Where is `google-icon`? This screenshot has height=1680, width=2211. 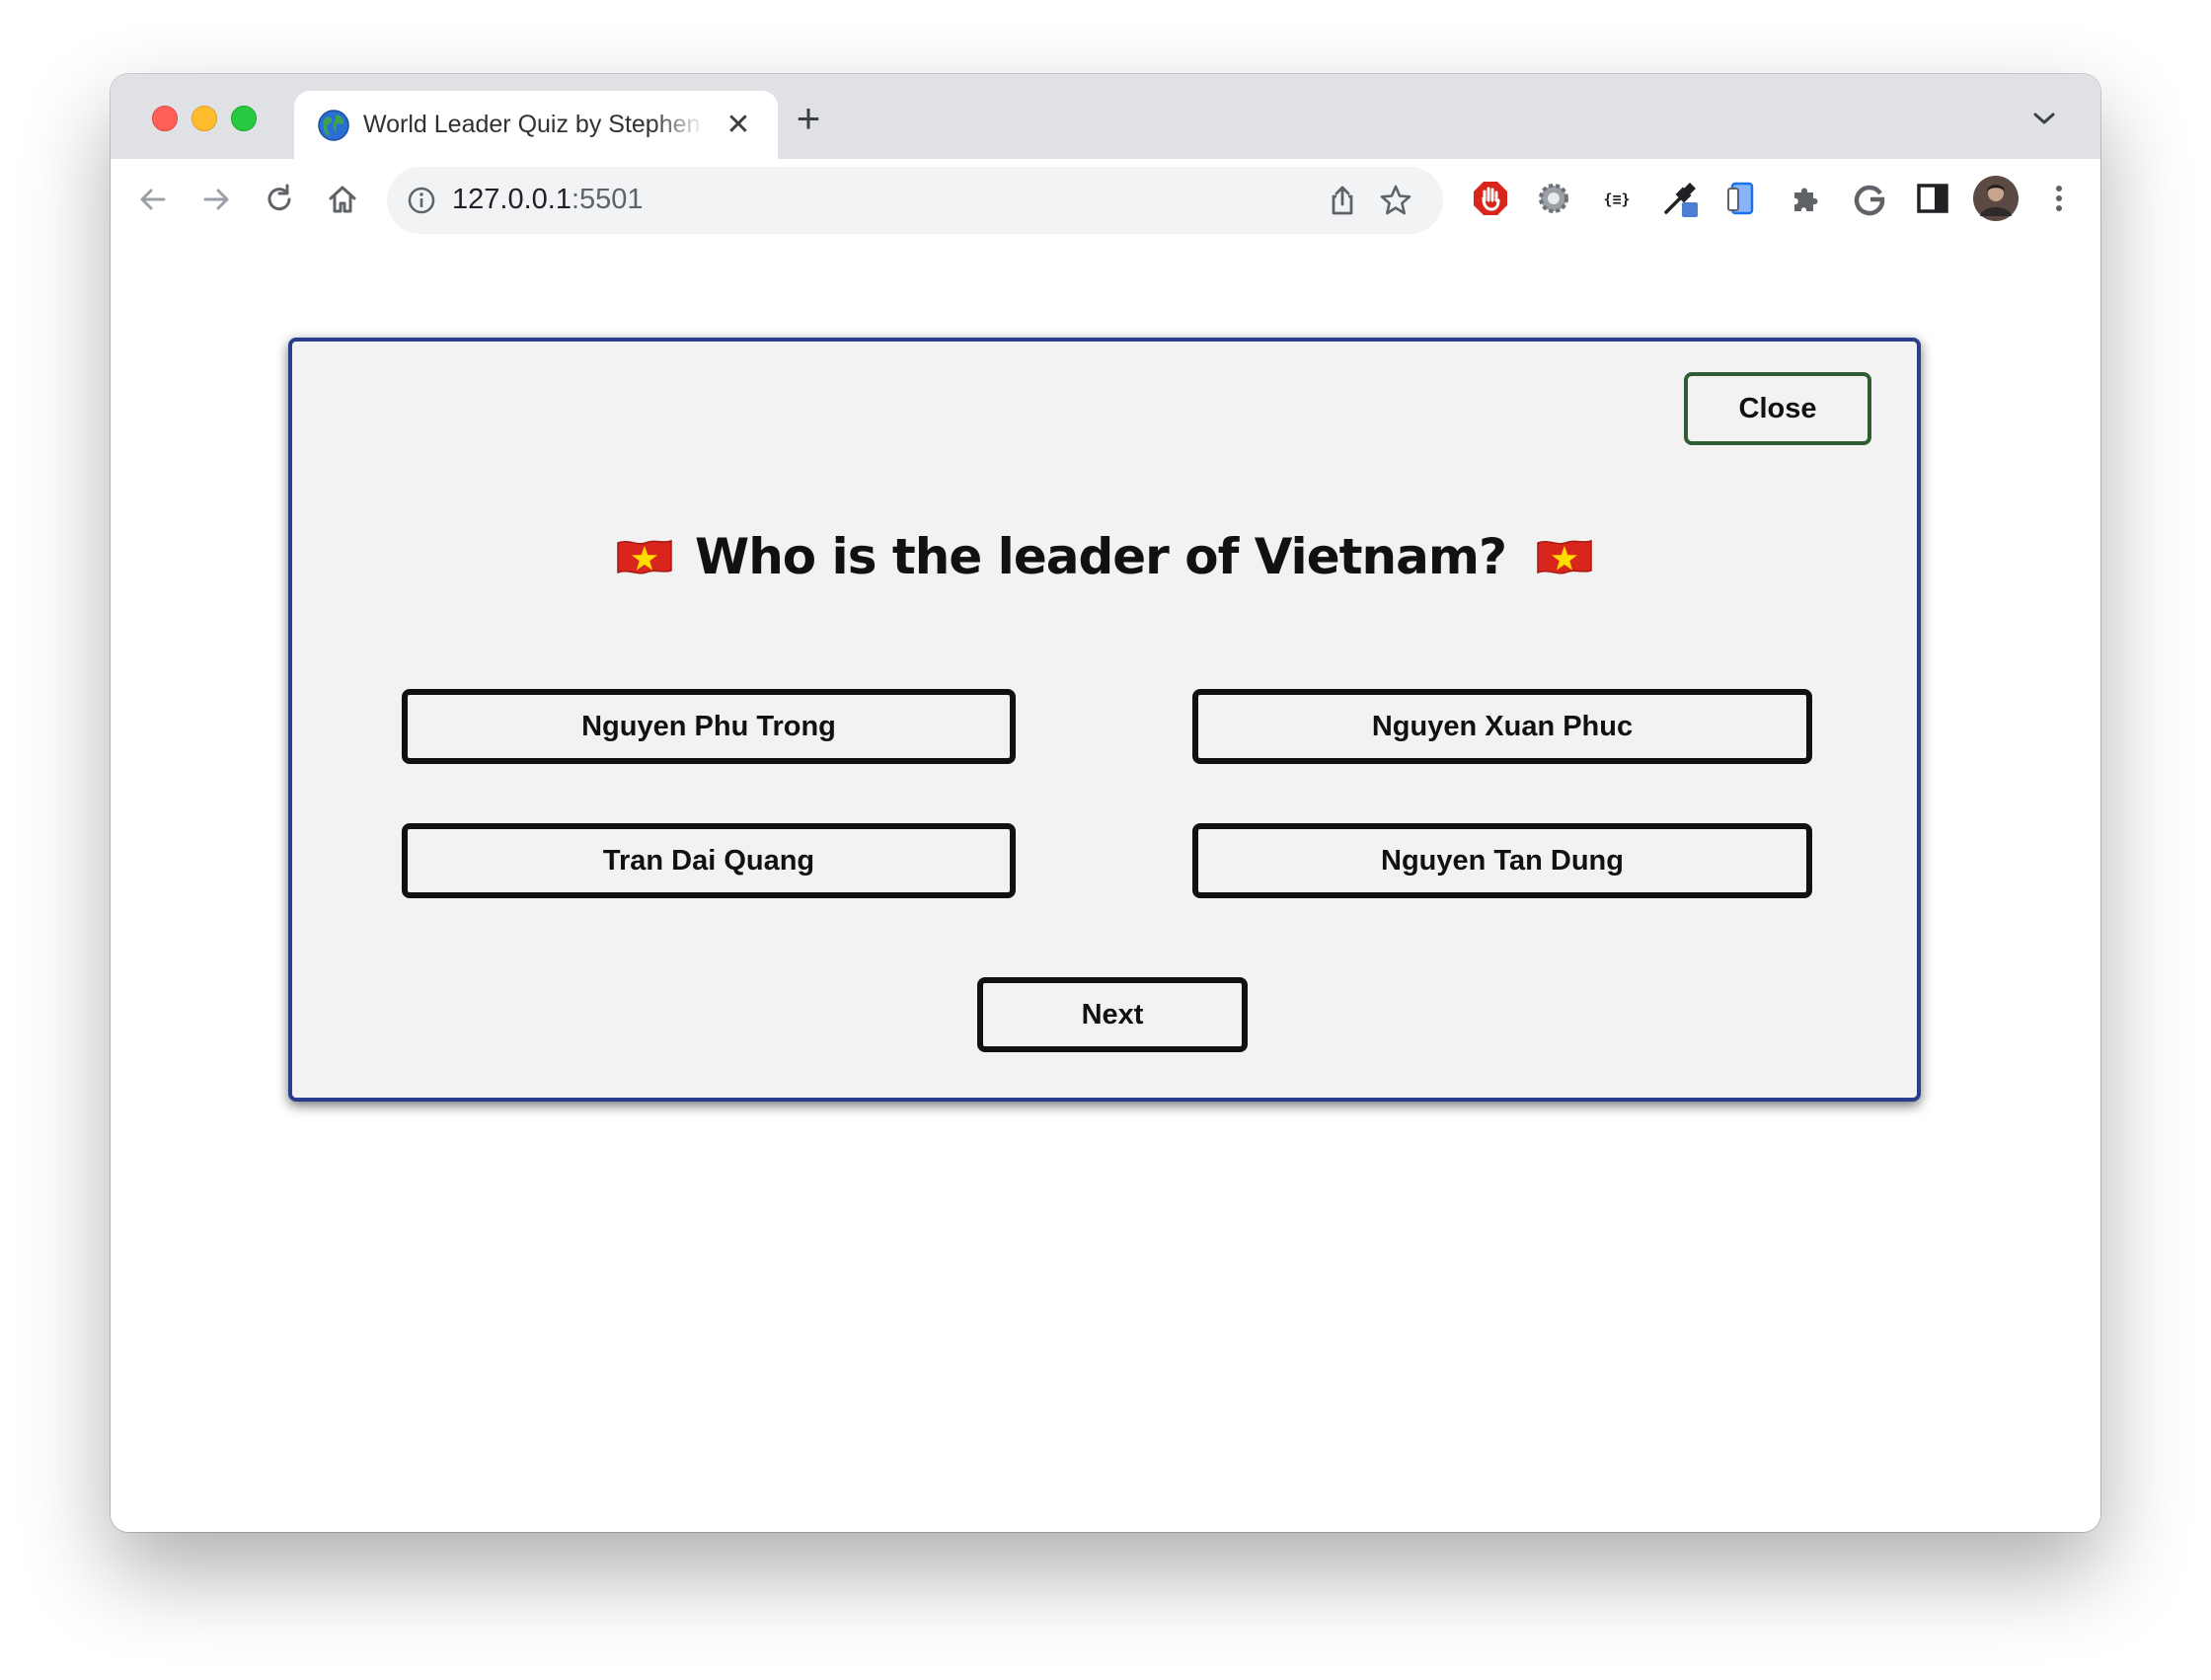
google-icon is located at coordinates (1869, 198).